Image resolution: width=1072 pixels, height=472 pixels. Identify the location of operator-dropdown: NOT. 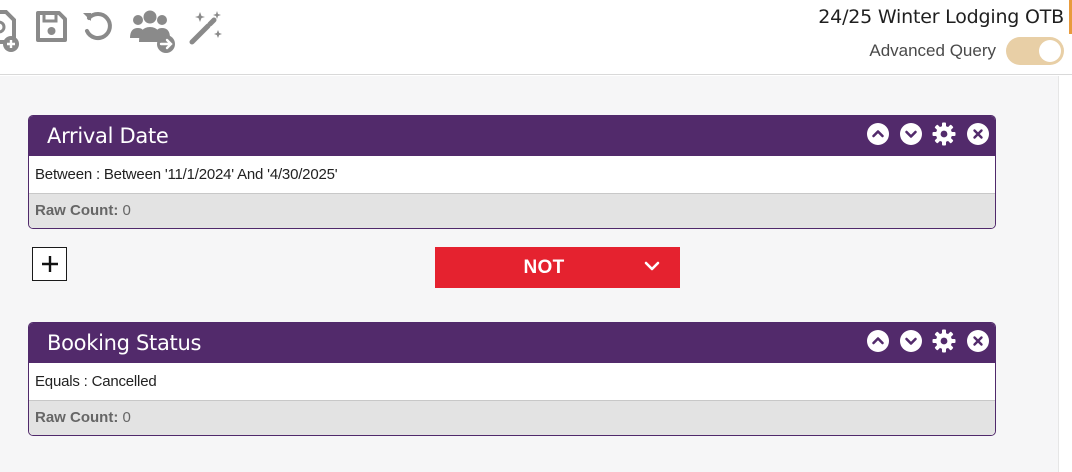
(557, 267).